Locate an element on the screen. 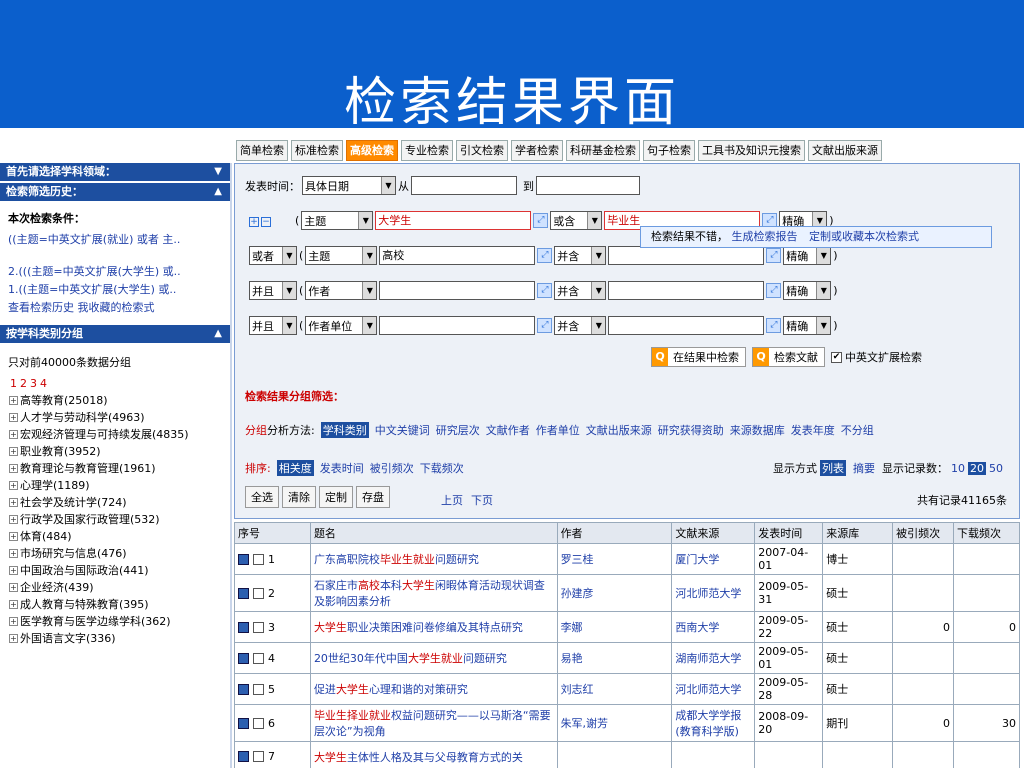 Image resolution: width=1024 pixels, height=768 pixels. category-item: + 教育理论与教育管理(1961) is located at coordinates (115, 468).